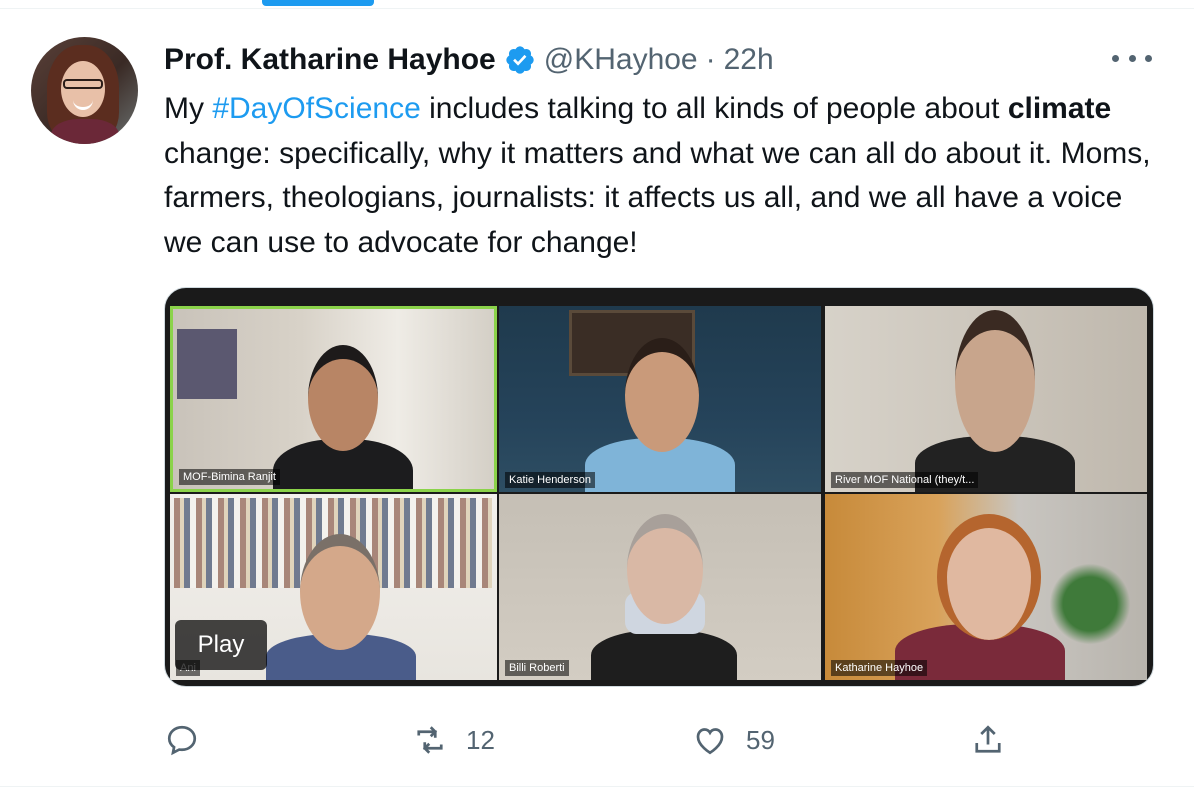 This screenshot has height=796, width=1194. I want to click on like-icon, so click(710, 741).